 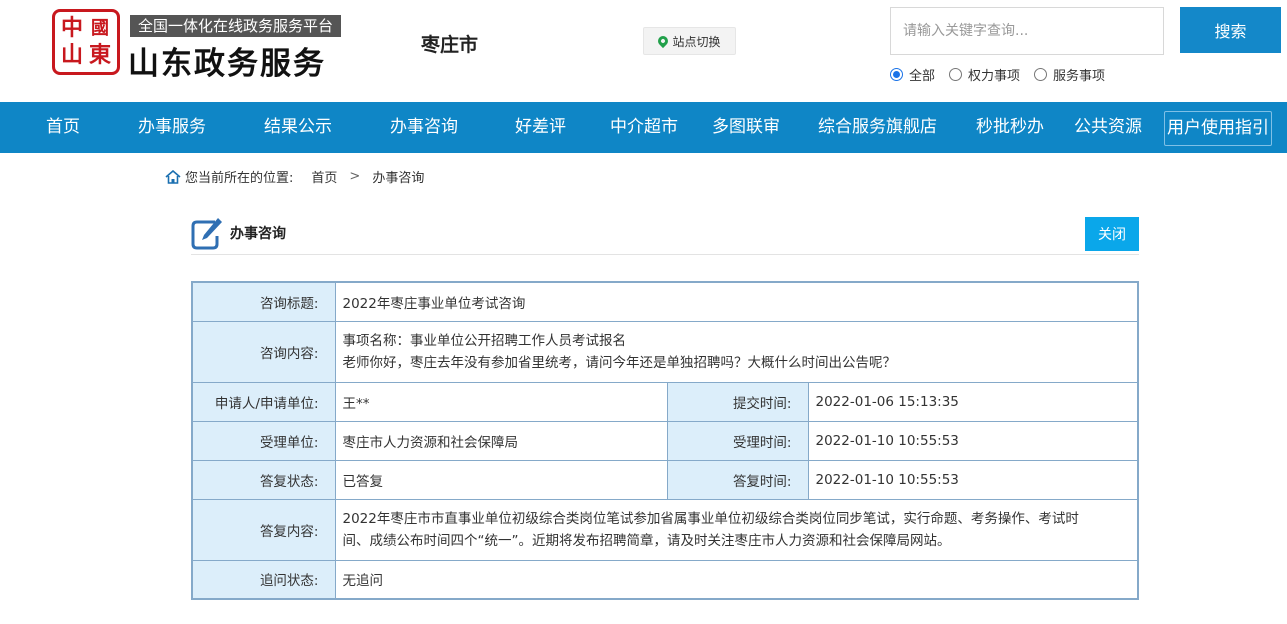 I want to click on breadcrumb: 您当前所在的位置: 首页 > 办事咨询, so click(x=294, y=176).